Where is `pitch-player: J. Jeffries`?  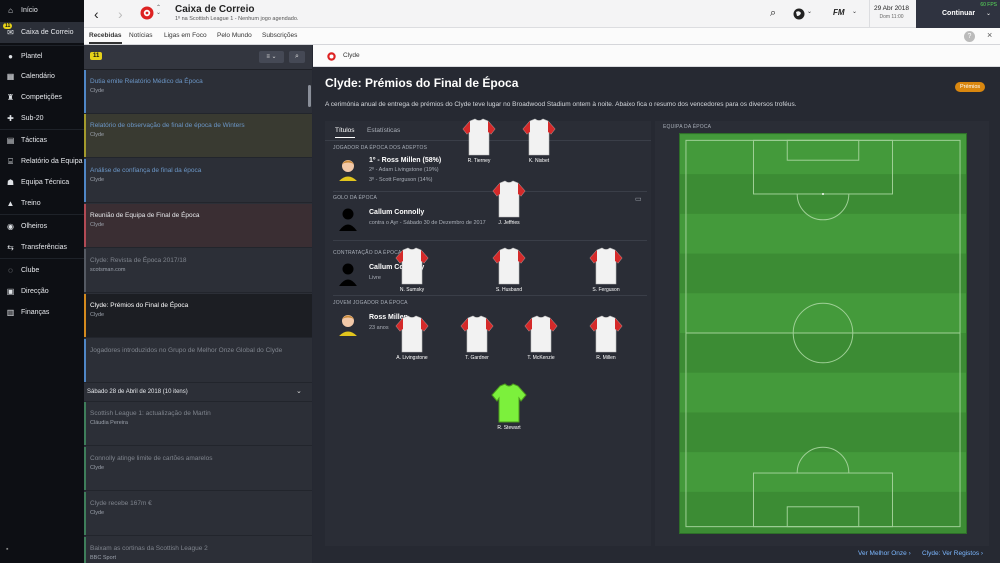
pitch-player: J. Jeffries is located at coordinates (509, 203).